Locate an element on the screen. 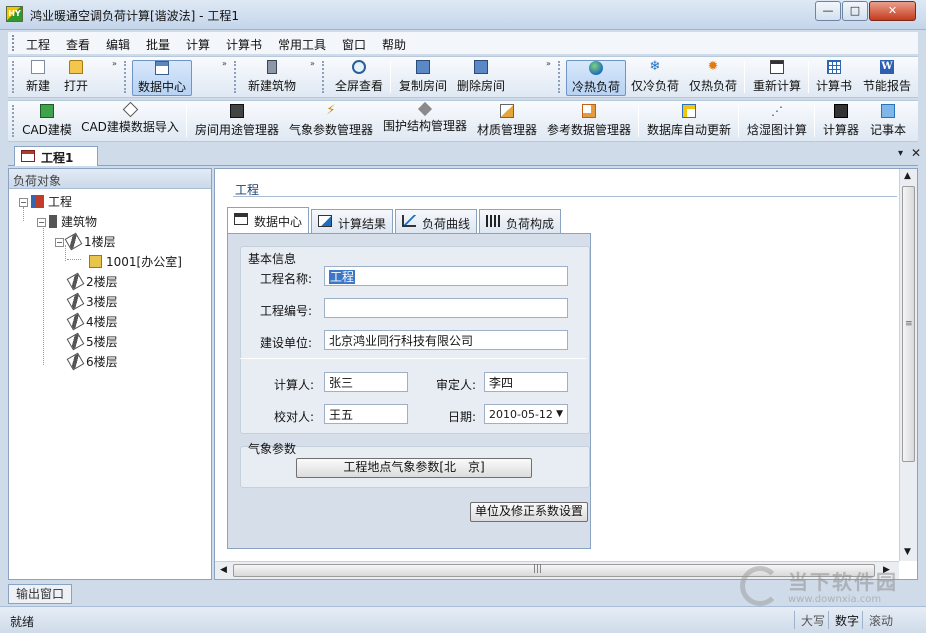 This screenshot has height=633, width=926. tree-node-floor-4: 4楼层 is located at coordinates (92, 321).